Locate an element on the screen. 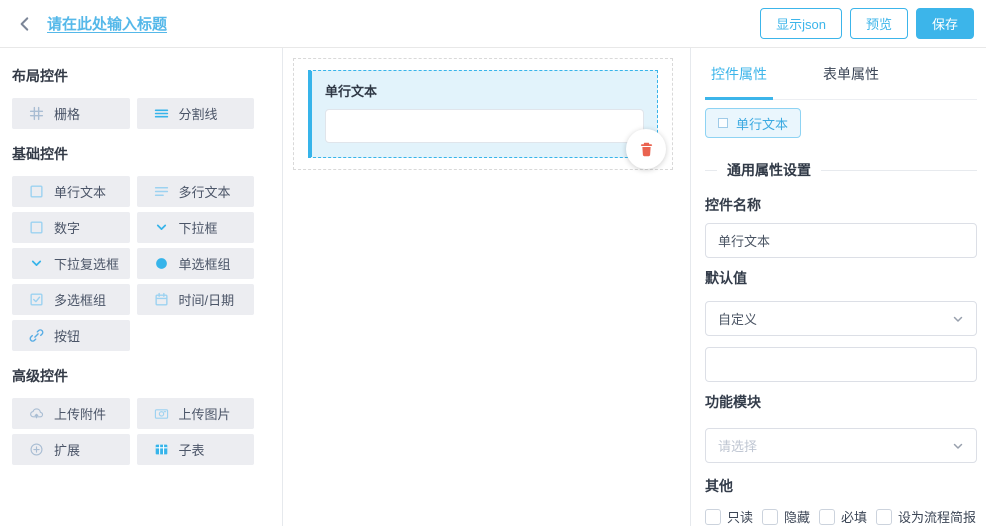 Image resolution: width=986 pixels, height=526 pixels. palette-item-textarea: 多行文本 is located at coordinates (195, 191).